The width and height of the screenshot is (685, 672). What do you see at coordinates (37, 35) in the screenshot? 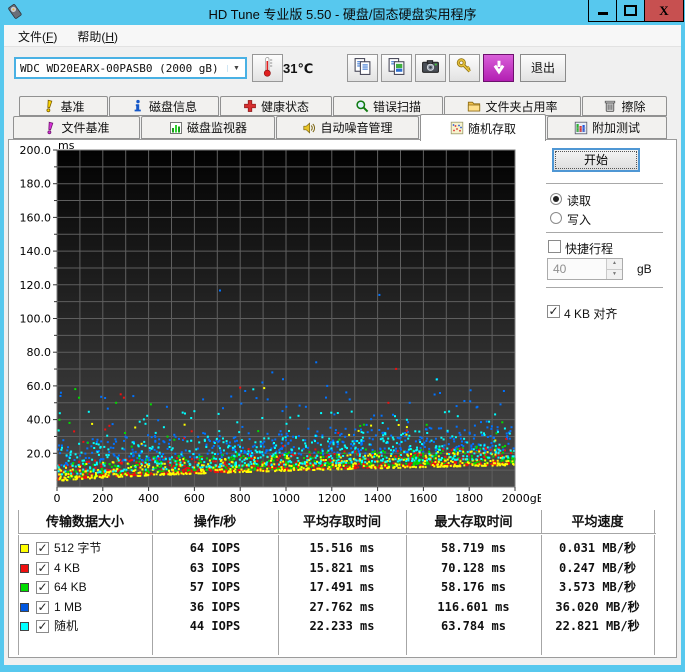
I see `menu-file: 文件(F)` at bounding box center [37, 35].